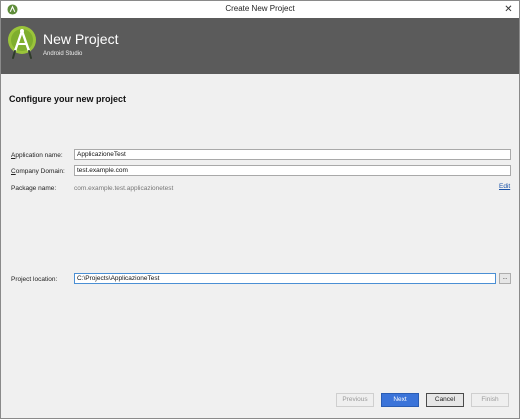 Image resolution: width=520 pixels, height=419 pixels. Describe the element at coordinates (63, 54) in the screenshot. I see `banner-subtitle: Android Studio` at that location.